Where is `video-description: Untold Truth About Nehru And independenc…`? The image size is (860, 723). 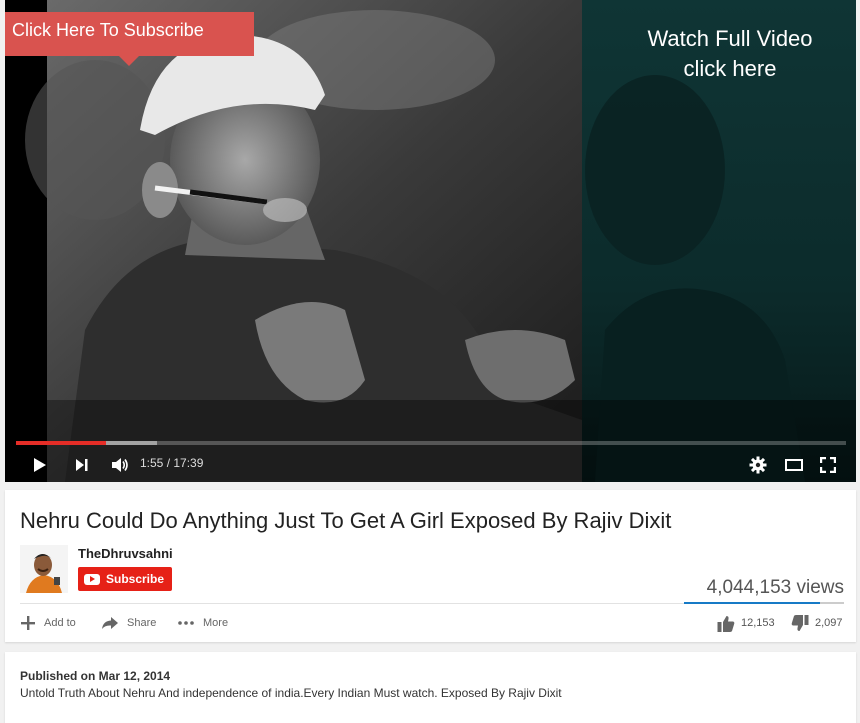 video-description: Untold Truth About Nehru And independenc… is located at coordinates (291, 693).